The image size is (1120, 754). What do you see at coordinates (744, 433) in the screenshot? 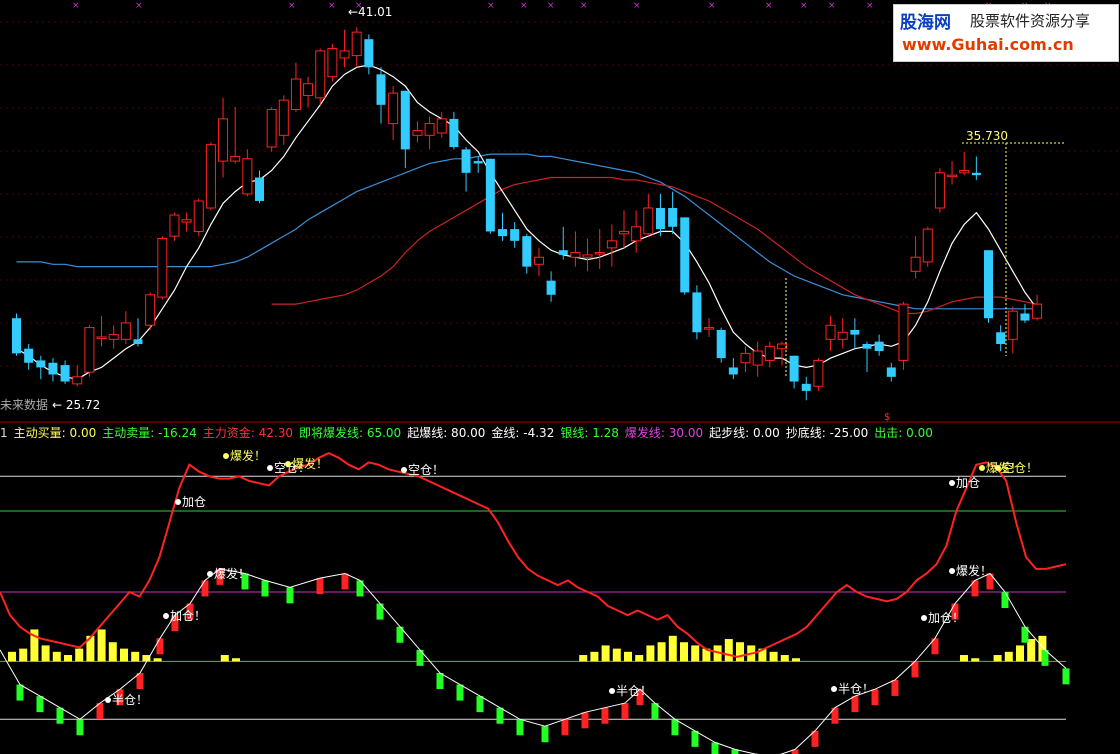
I see `header-item: 起步线: 0.00` at bounding box center [744, 433].